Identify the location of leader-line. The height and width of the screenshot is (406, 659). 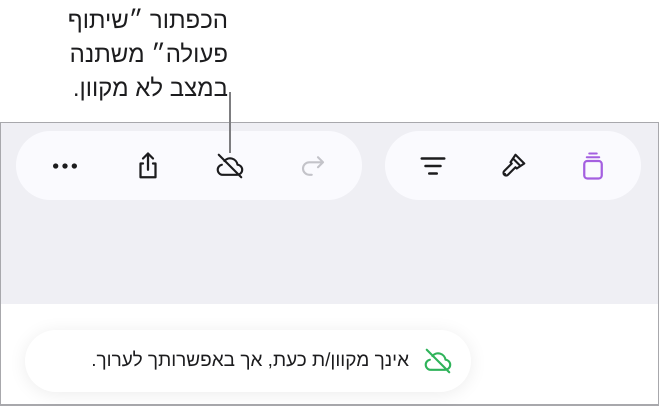
(230, 122).